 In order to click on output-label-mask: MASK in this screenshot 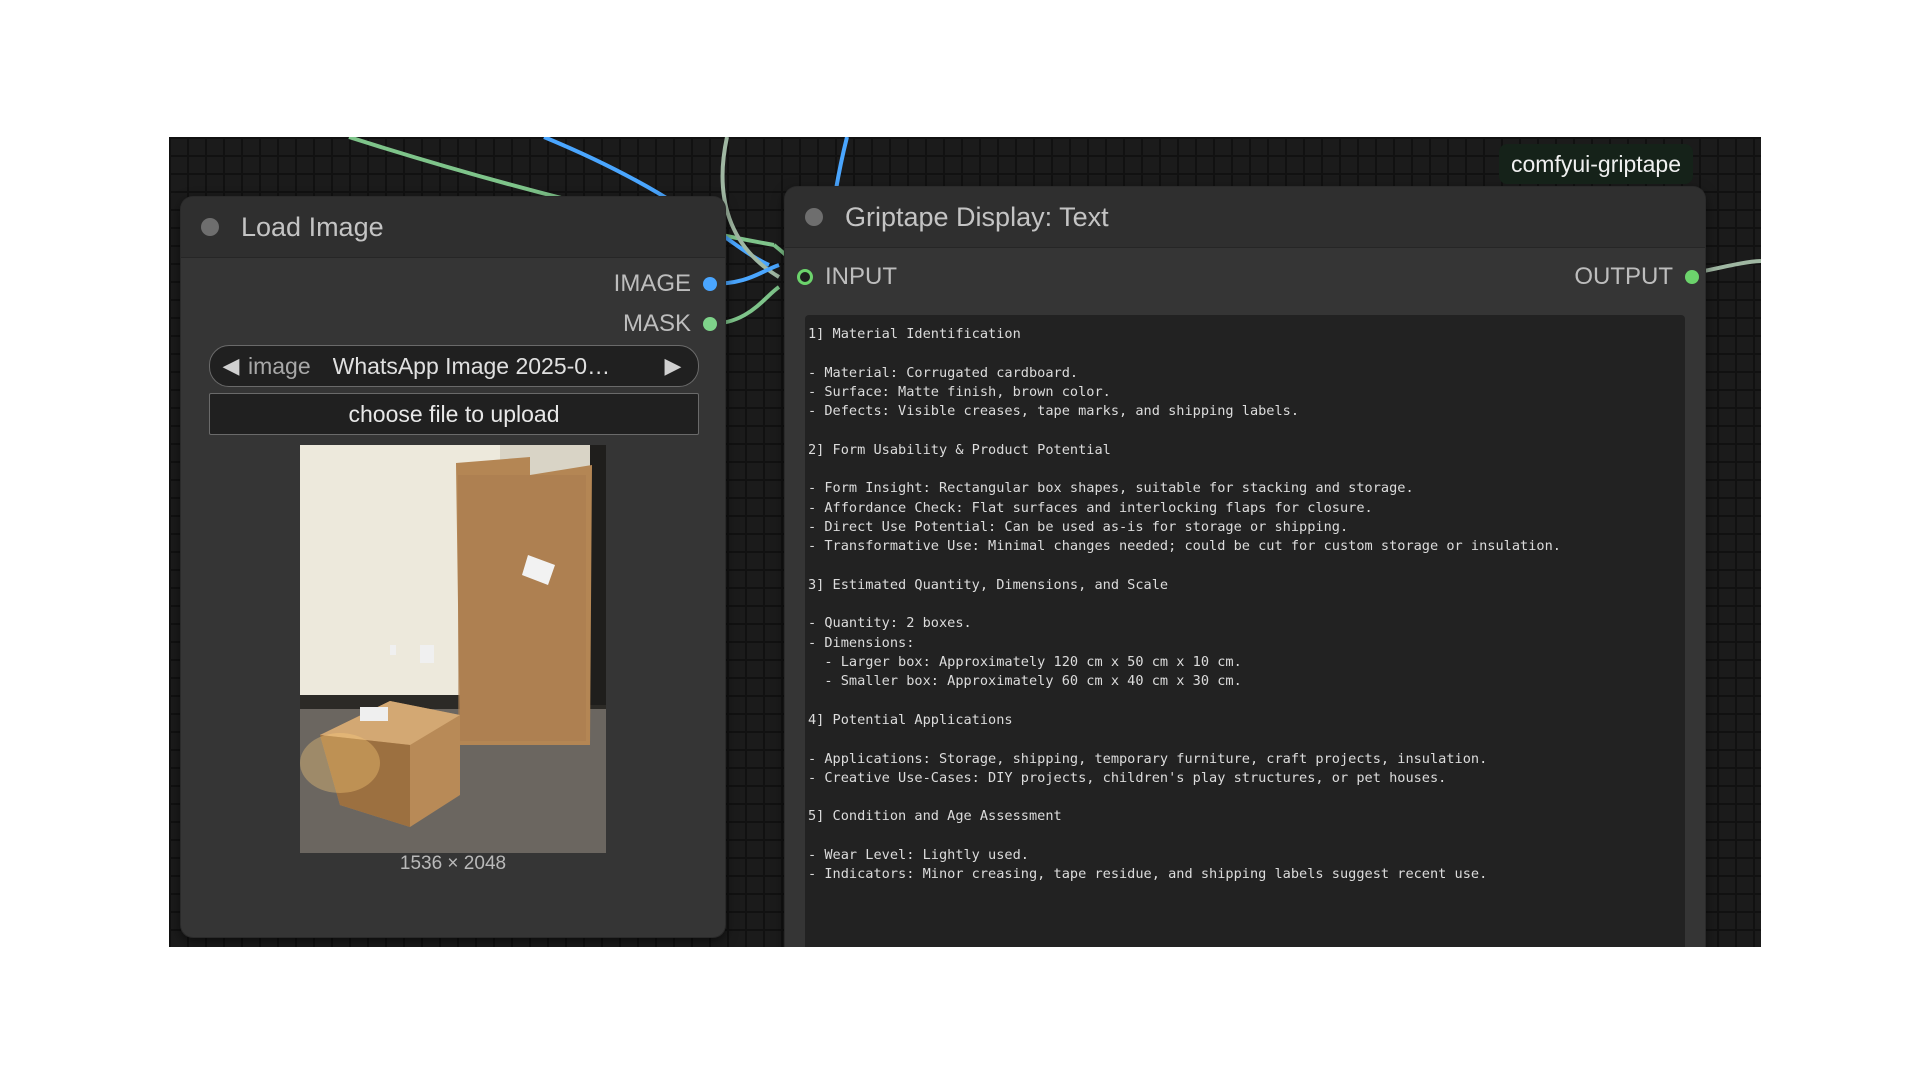, I will do `click(656, 323)`.